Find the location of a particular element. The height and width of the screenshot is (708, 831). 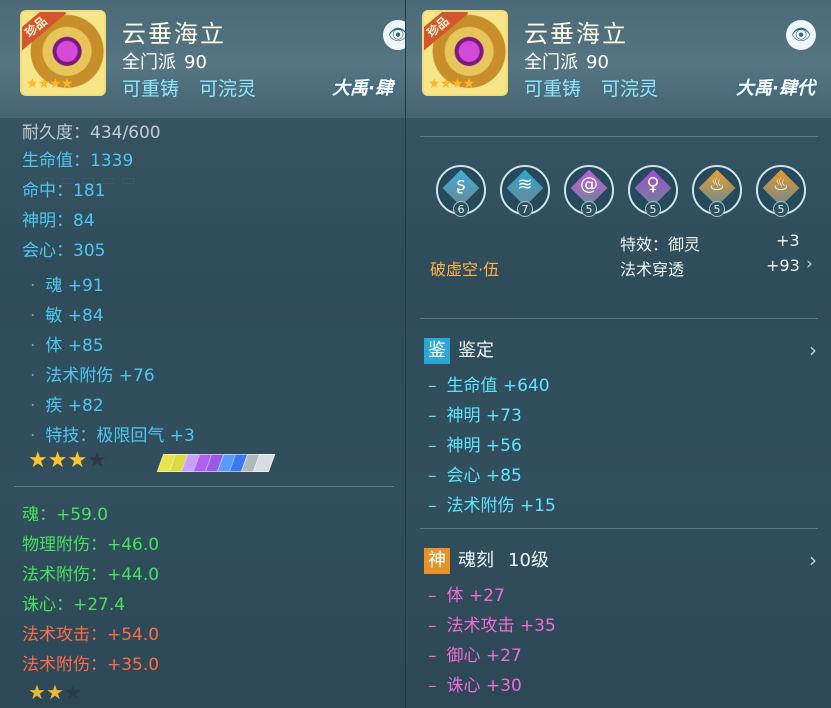

rune-slot: @5 is located at coordinates (589, 191).